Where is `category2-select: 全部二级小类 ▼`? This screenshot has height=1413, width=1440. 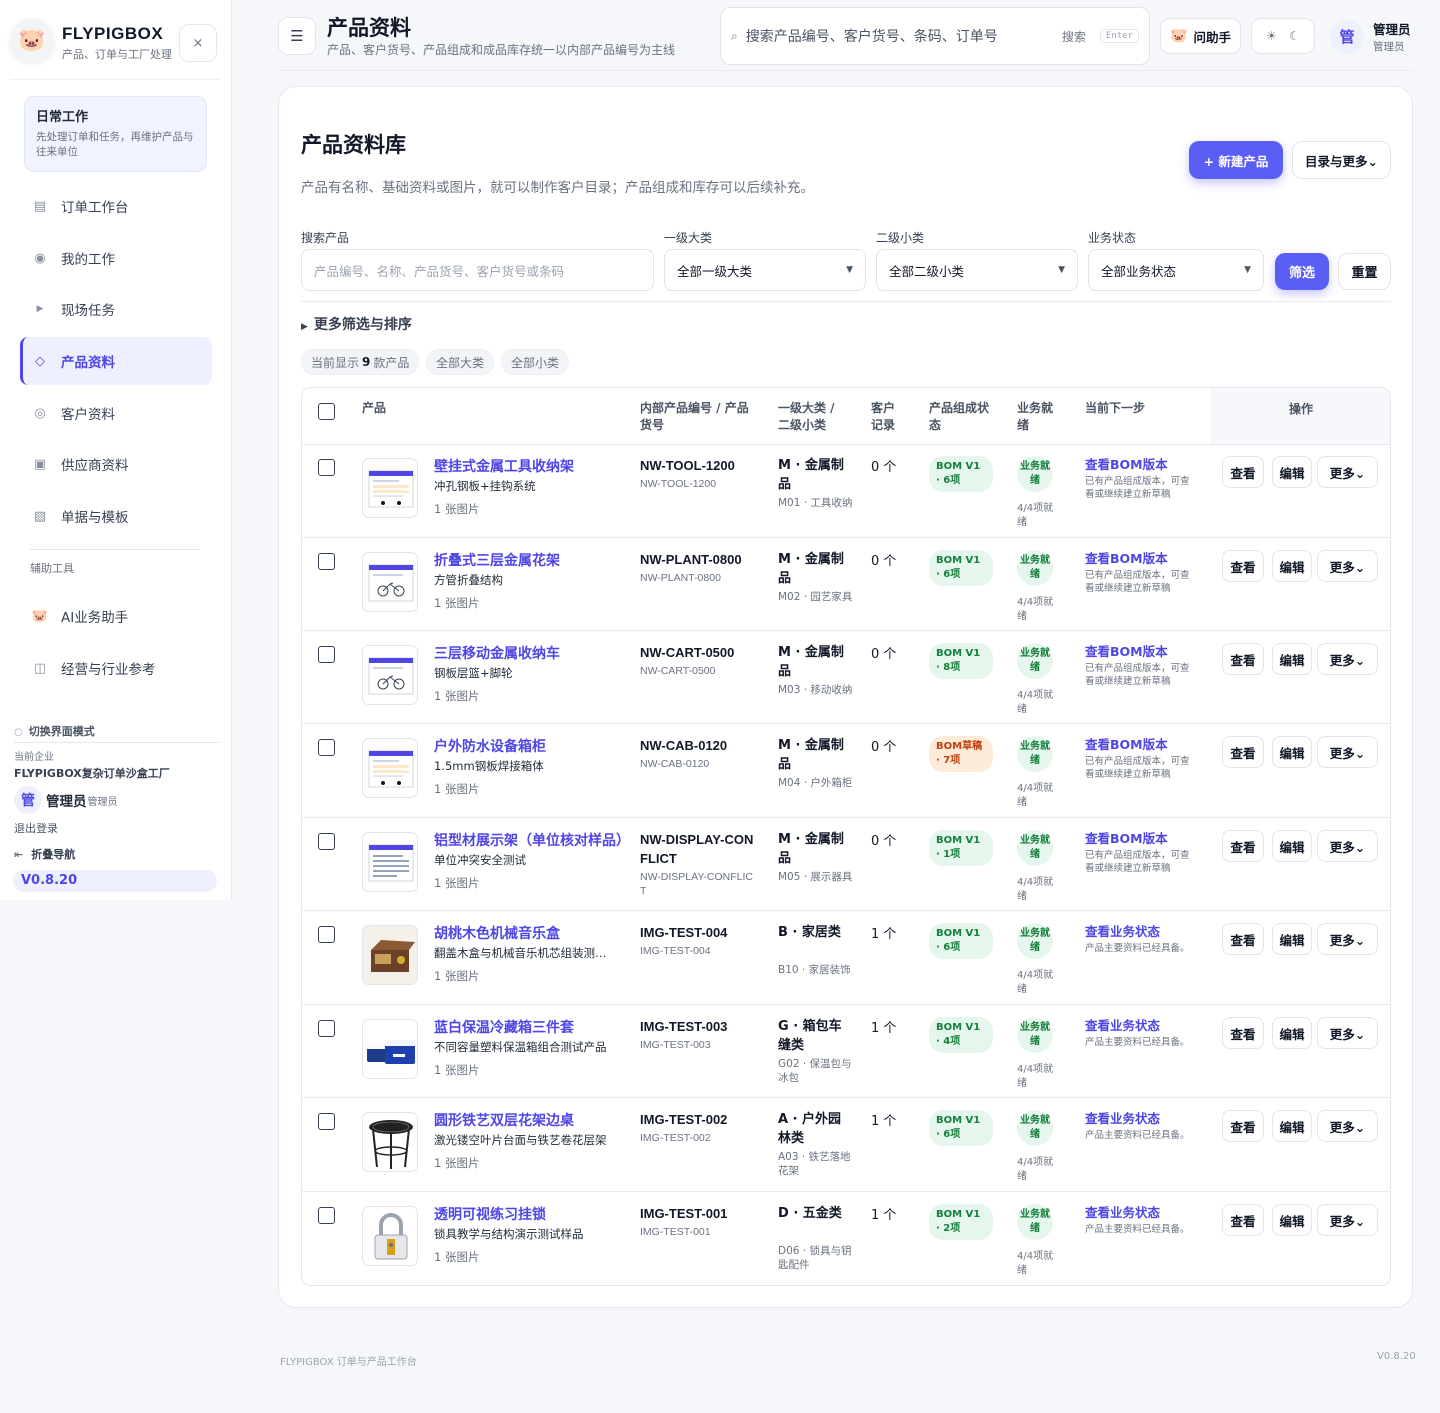 category2-select: 全部二级小类 ▼ is located at coordinates (977, 270).